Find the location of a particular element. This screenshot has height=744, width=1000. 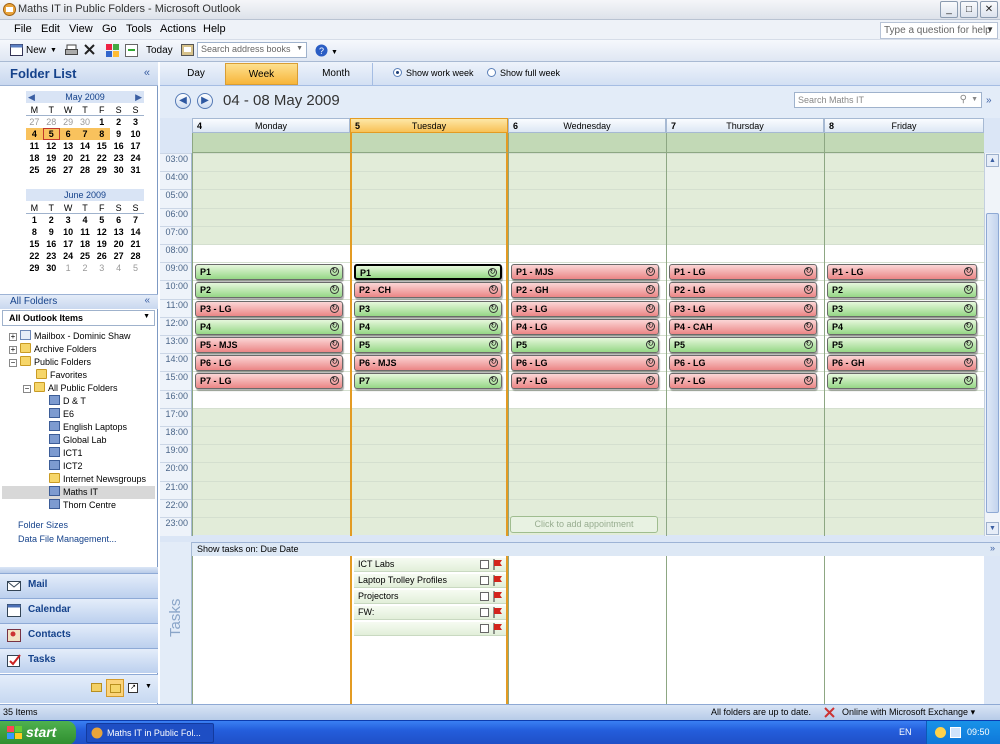

calendar-day: 2 is located at coordinates (51, 220).